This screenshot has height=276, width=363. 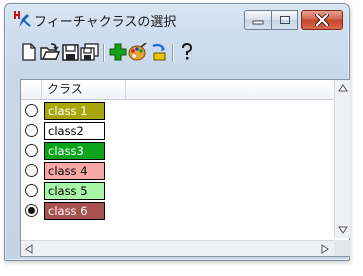 I want to click on help-icon, so click(x=187, y=51).